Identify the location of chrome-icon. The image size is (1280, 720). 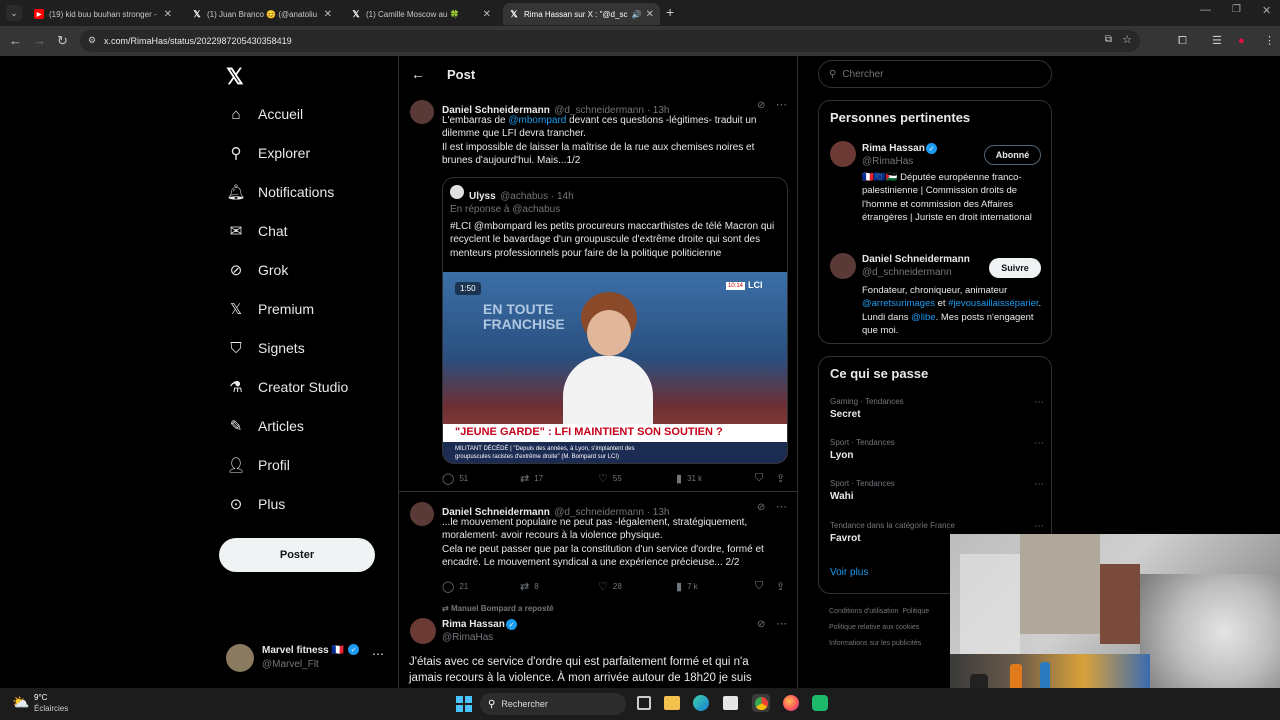
(761, 703).